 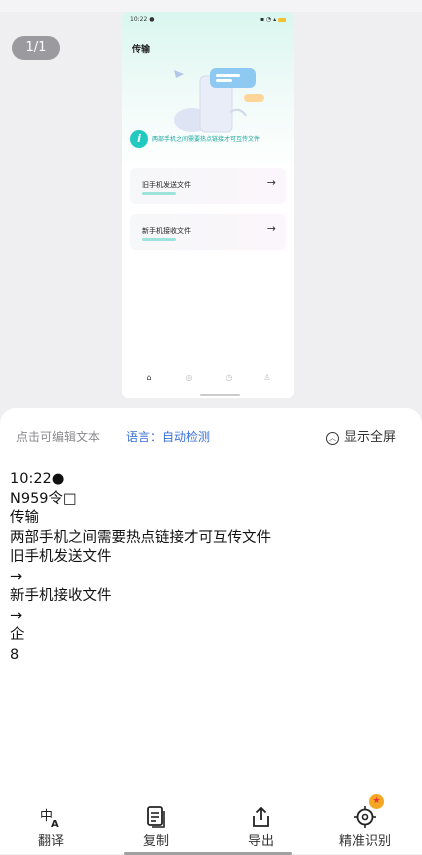 I want to click on edit-hint: 点击可编辑文本, so click(x=58, y=437).